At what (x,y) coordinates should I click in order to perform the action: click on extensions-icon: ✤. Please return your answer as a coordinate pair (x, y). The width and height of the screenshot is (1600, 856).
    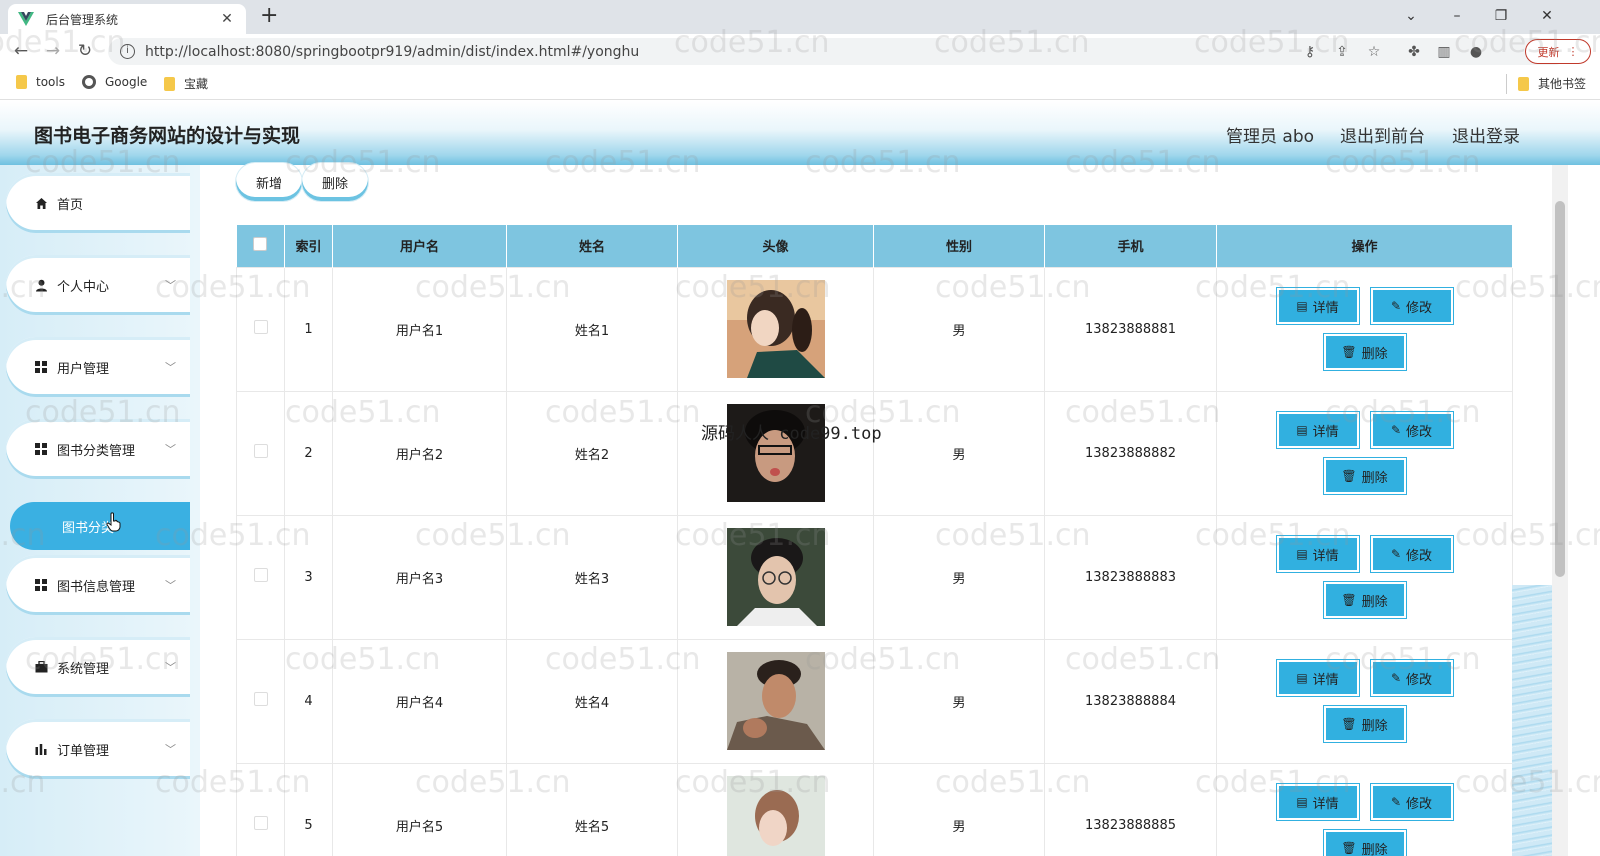
    Looking at the image, I should click on (1414, 52).